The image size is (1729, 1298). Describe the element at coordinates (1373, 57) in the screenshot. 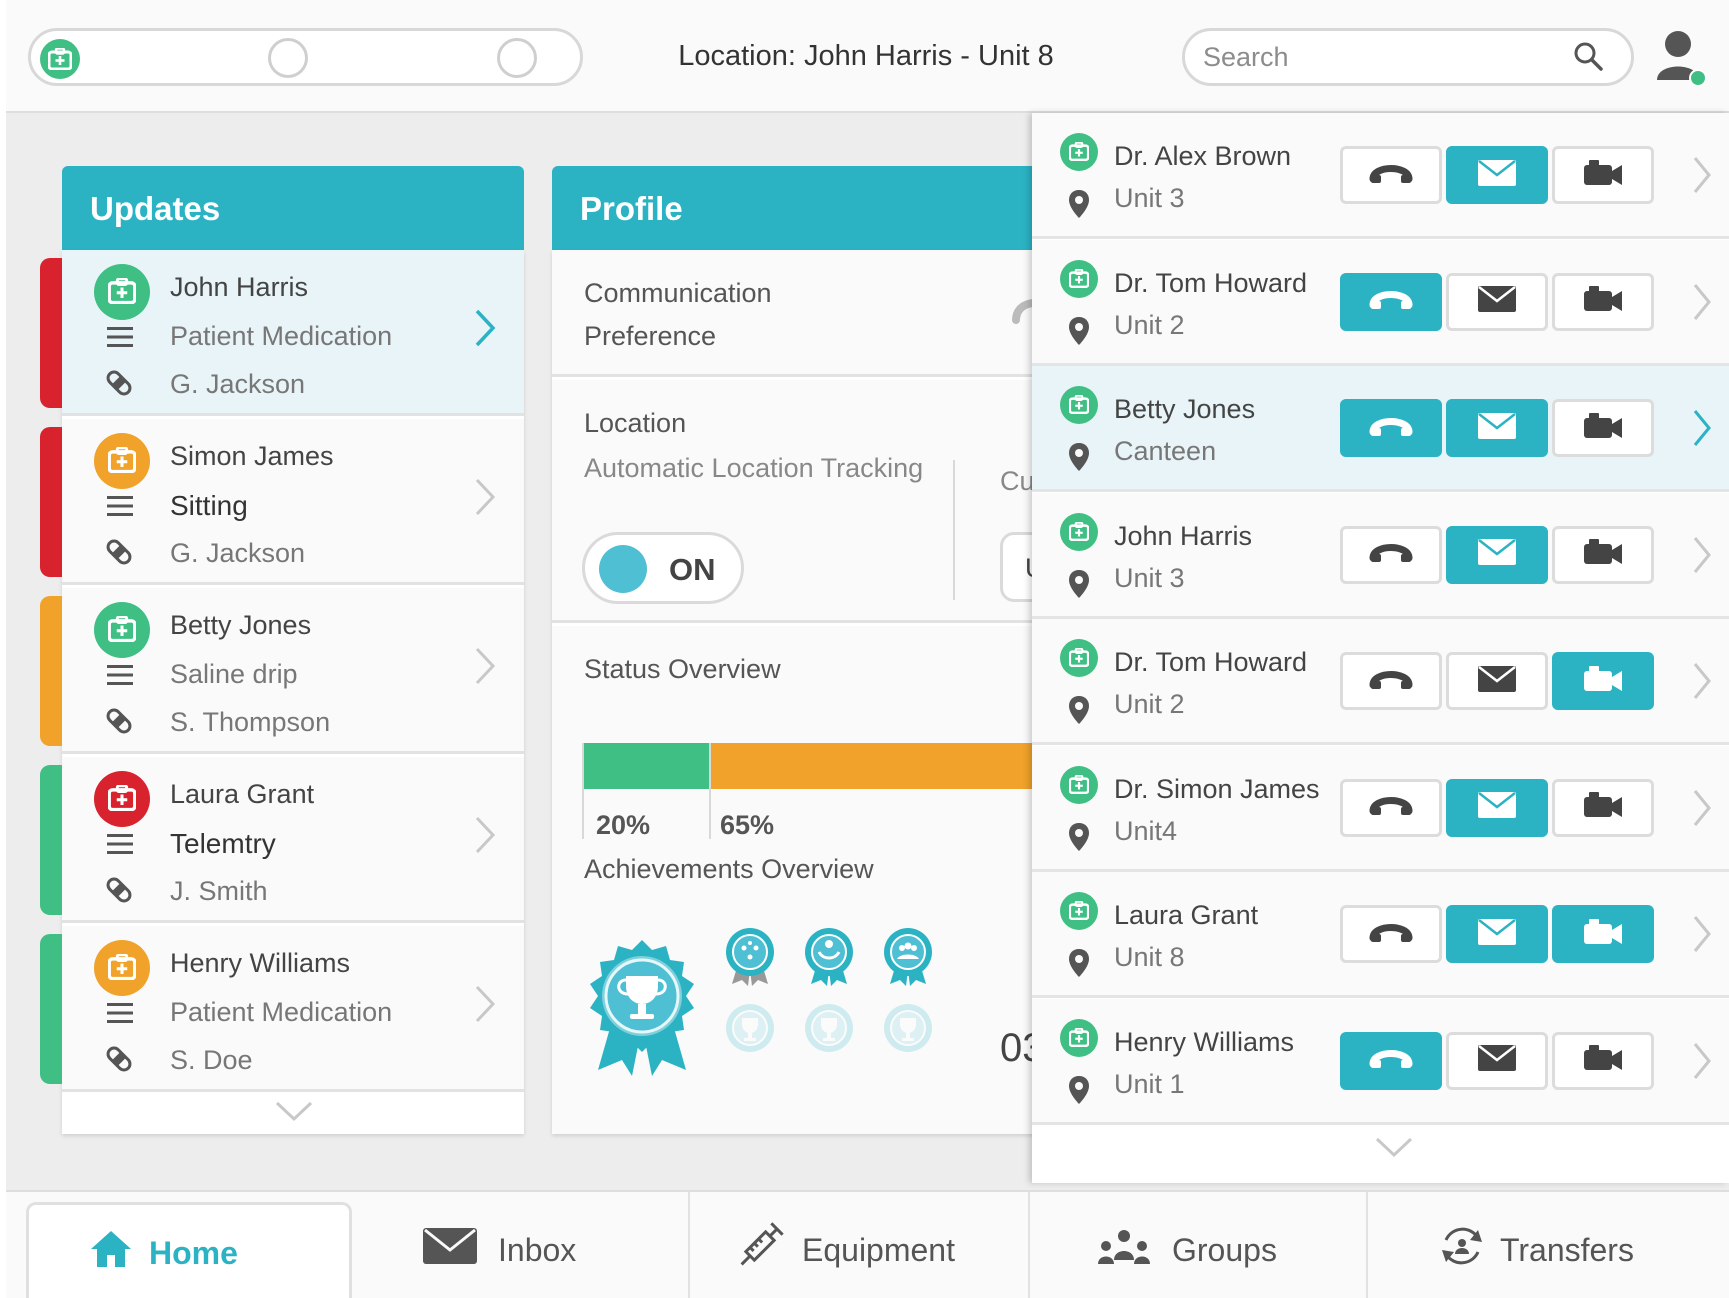

I see `search-input` at that location.